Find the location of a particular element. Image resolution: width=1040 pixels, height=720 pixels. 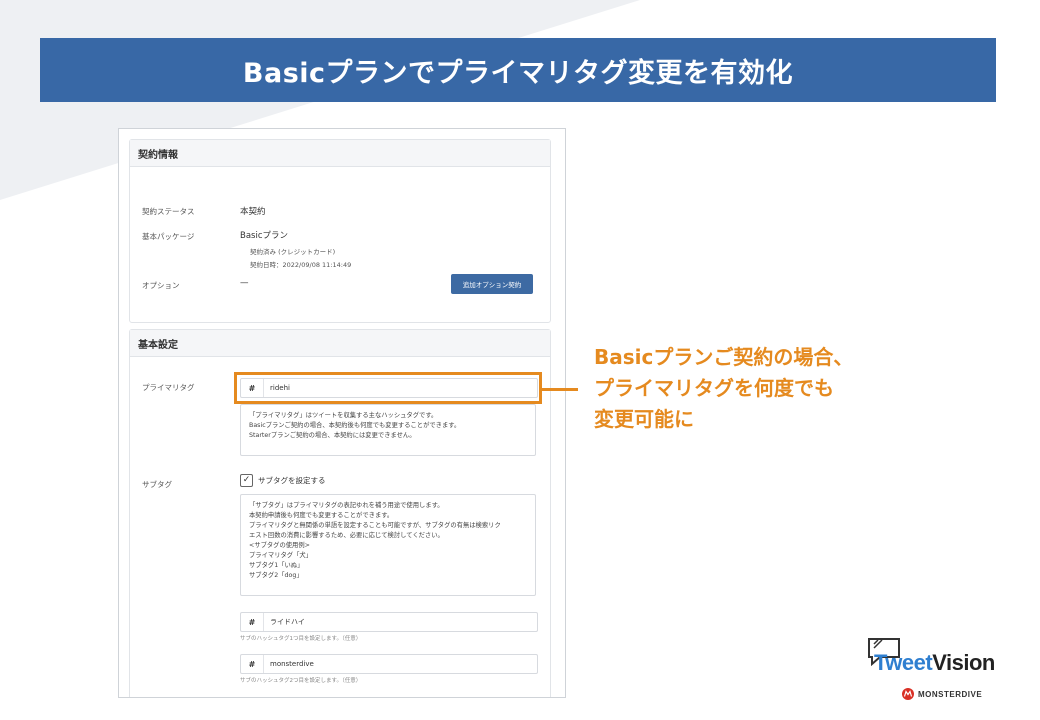

banner-title-text: Basicプランでプライマリタグ変更を有効化 is located at coordinates (518, 73).